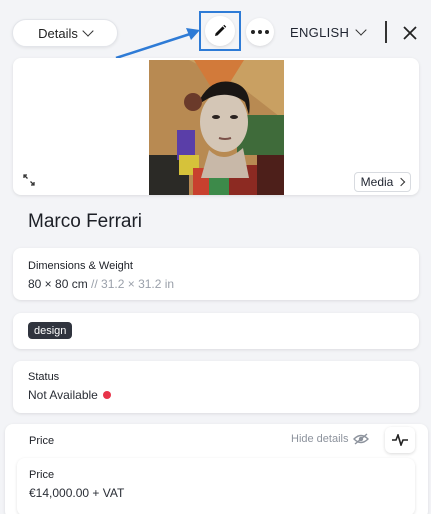 This screenshot has width=431, height=514. Describe the element at coordinates (253, 32) in the screenshot. I see `more-icon` at that location.